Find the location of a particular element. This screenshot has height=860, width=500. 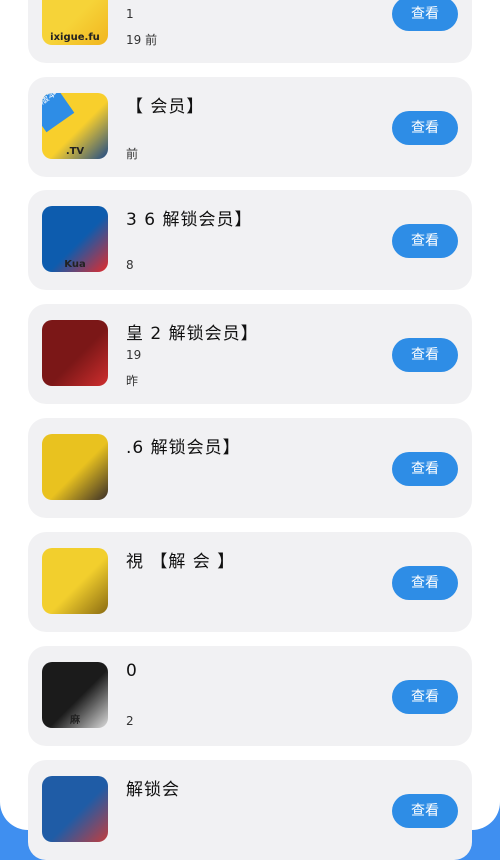

list-item: 皇 2 解锁会员】 19 昨 查看 is located at coordinates (250, 354).